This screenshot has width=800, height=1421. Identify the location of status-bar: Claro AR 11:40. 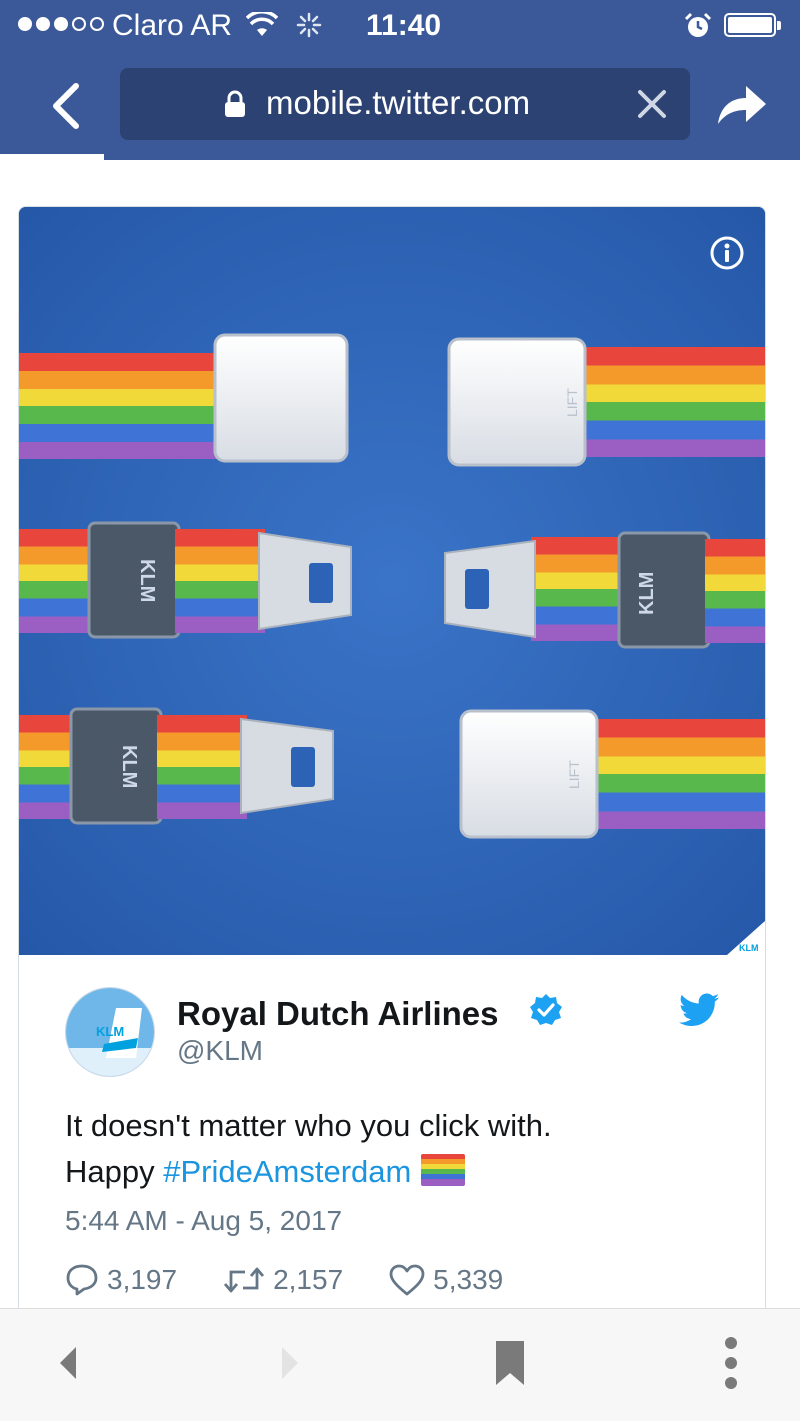
(400, 26).